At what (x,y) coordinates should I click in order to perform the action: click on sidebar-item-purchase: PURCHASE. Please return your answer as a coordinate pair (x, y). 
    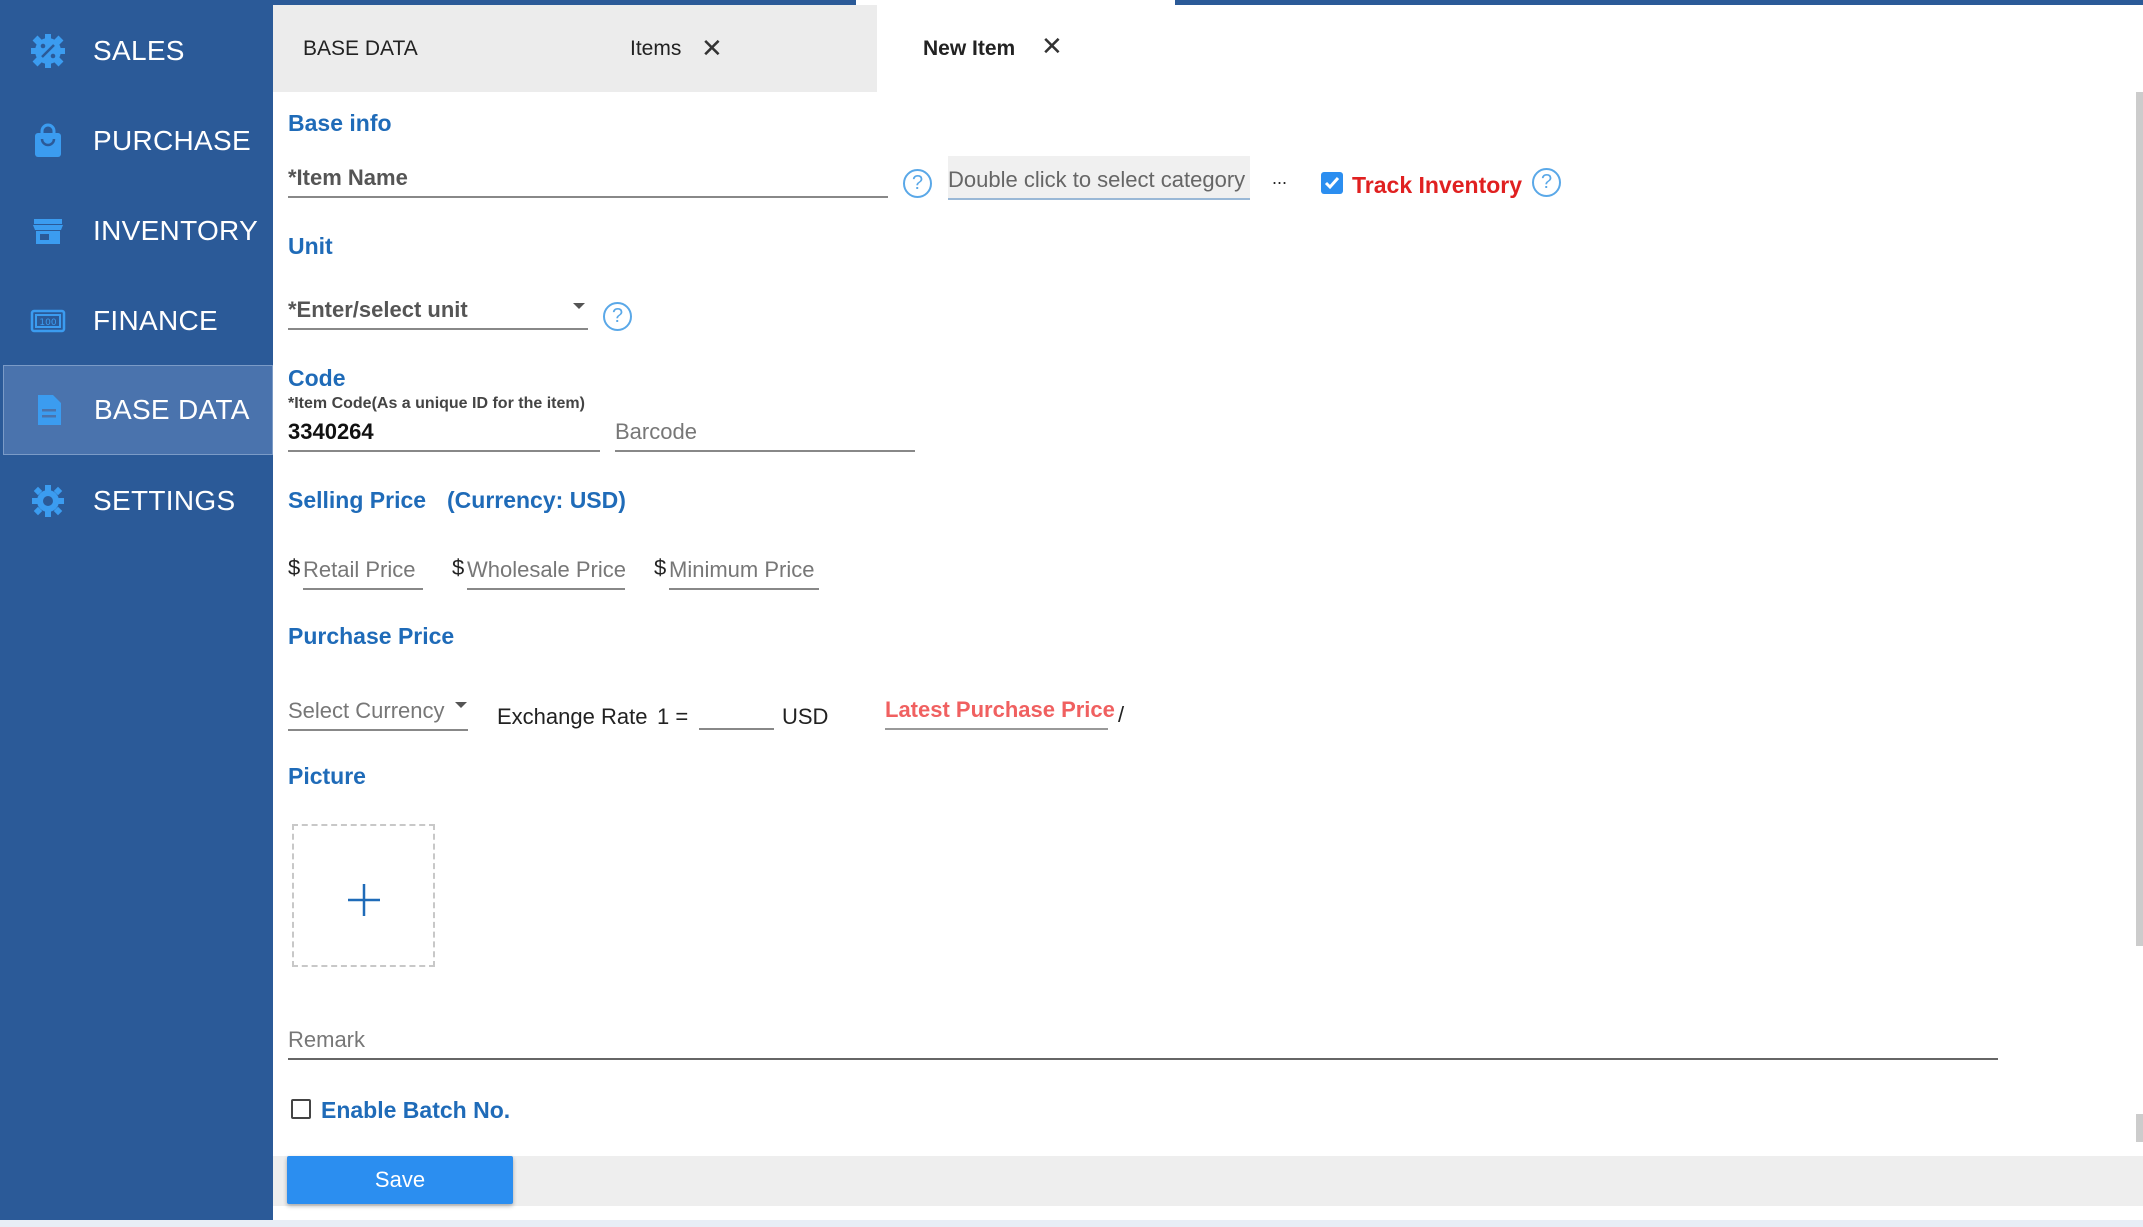
    Looking at the image, I should click on (138, 141).